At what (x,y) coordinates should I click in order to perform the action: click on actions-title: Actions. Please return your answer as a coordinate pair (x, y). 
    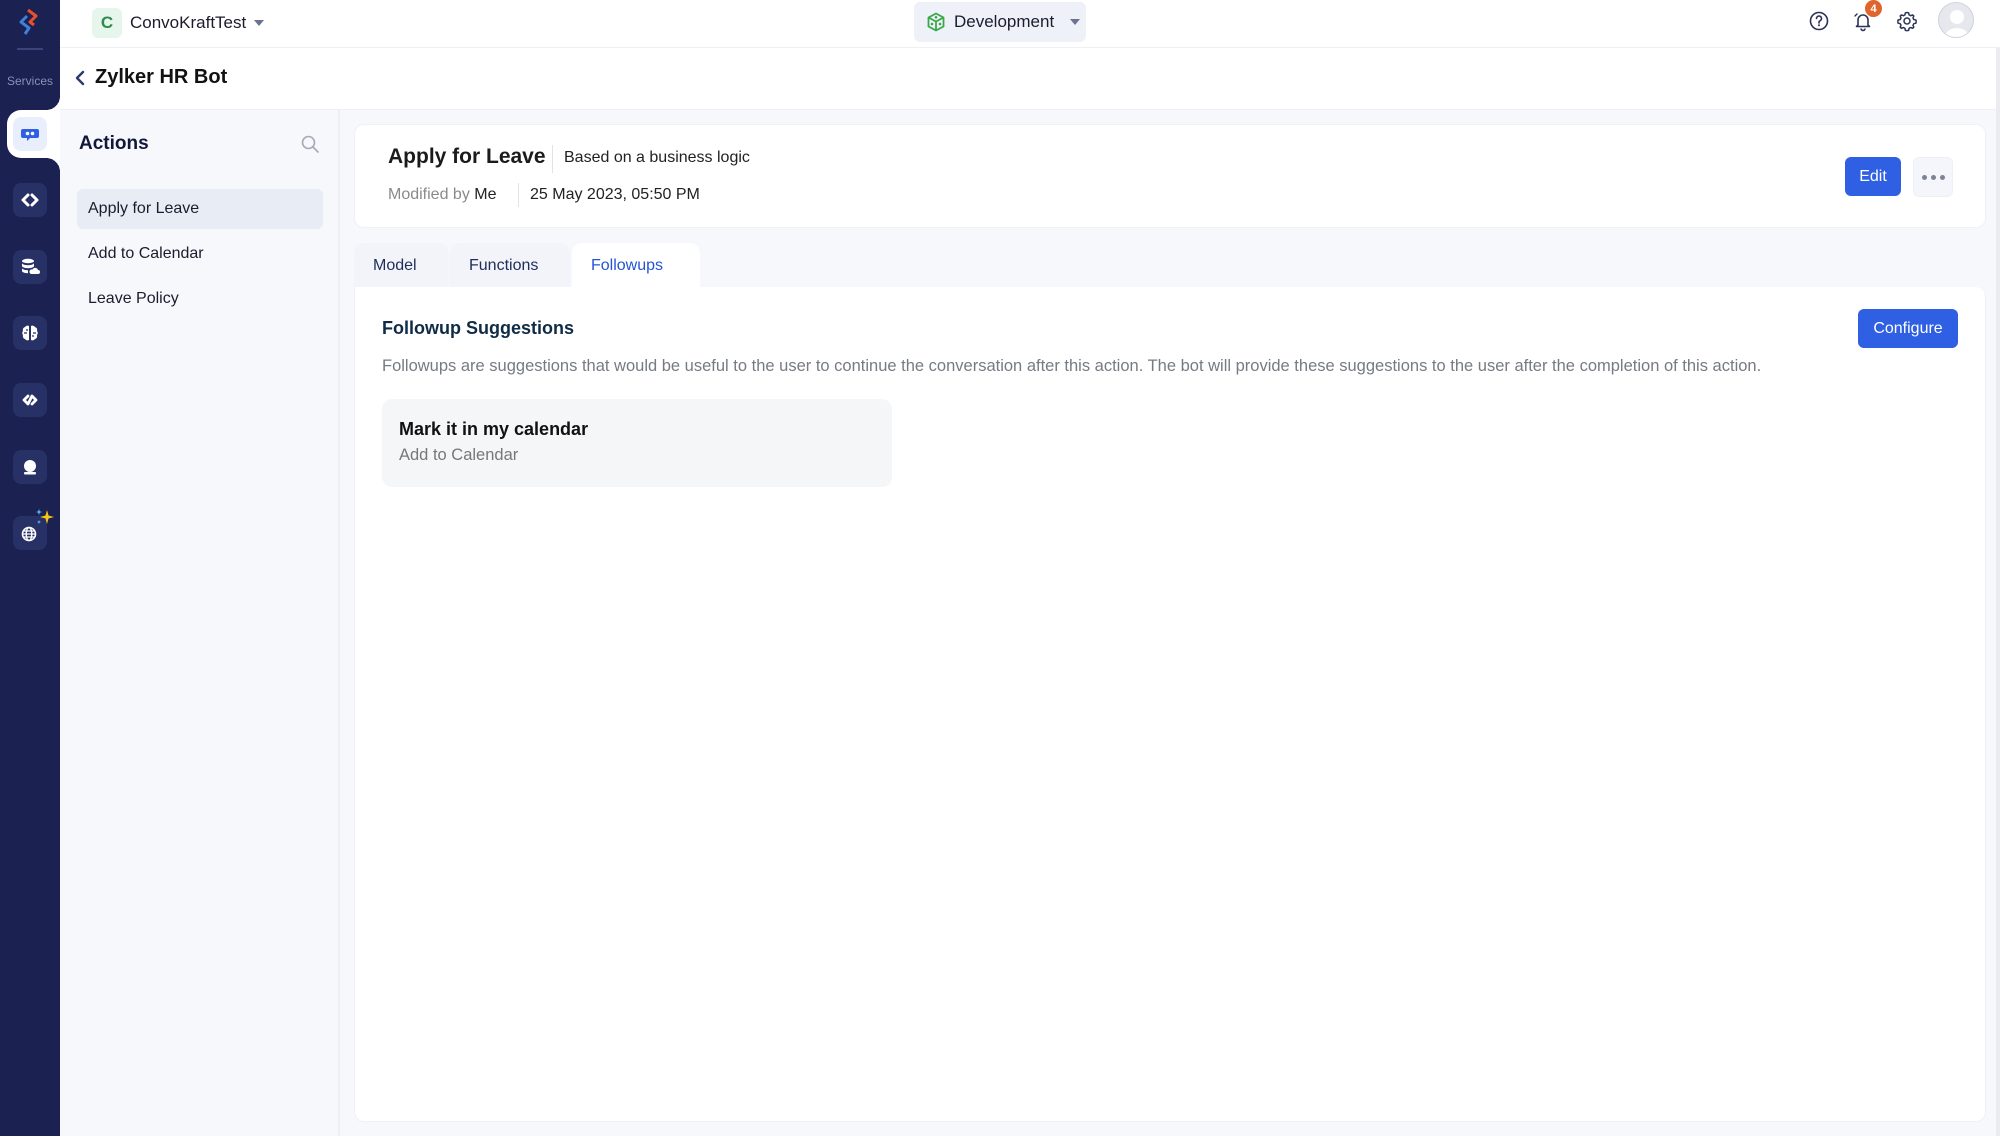
    Looking at the image, I should click on (114, 143).